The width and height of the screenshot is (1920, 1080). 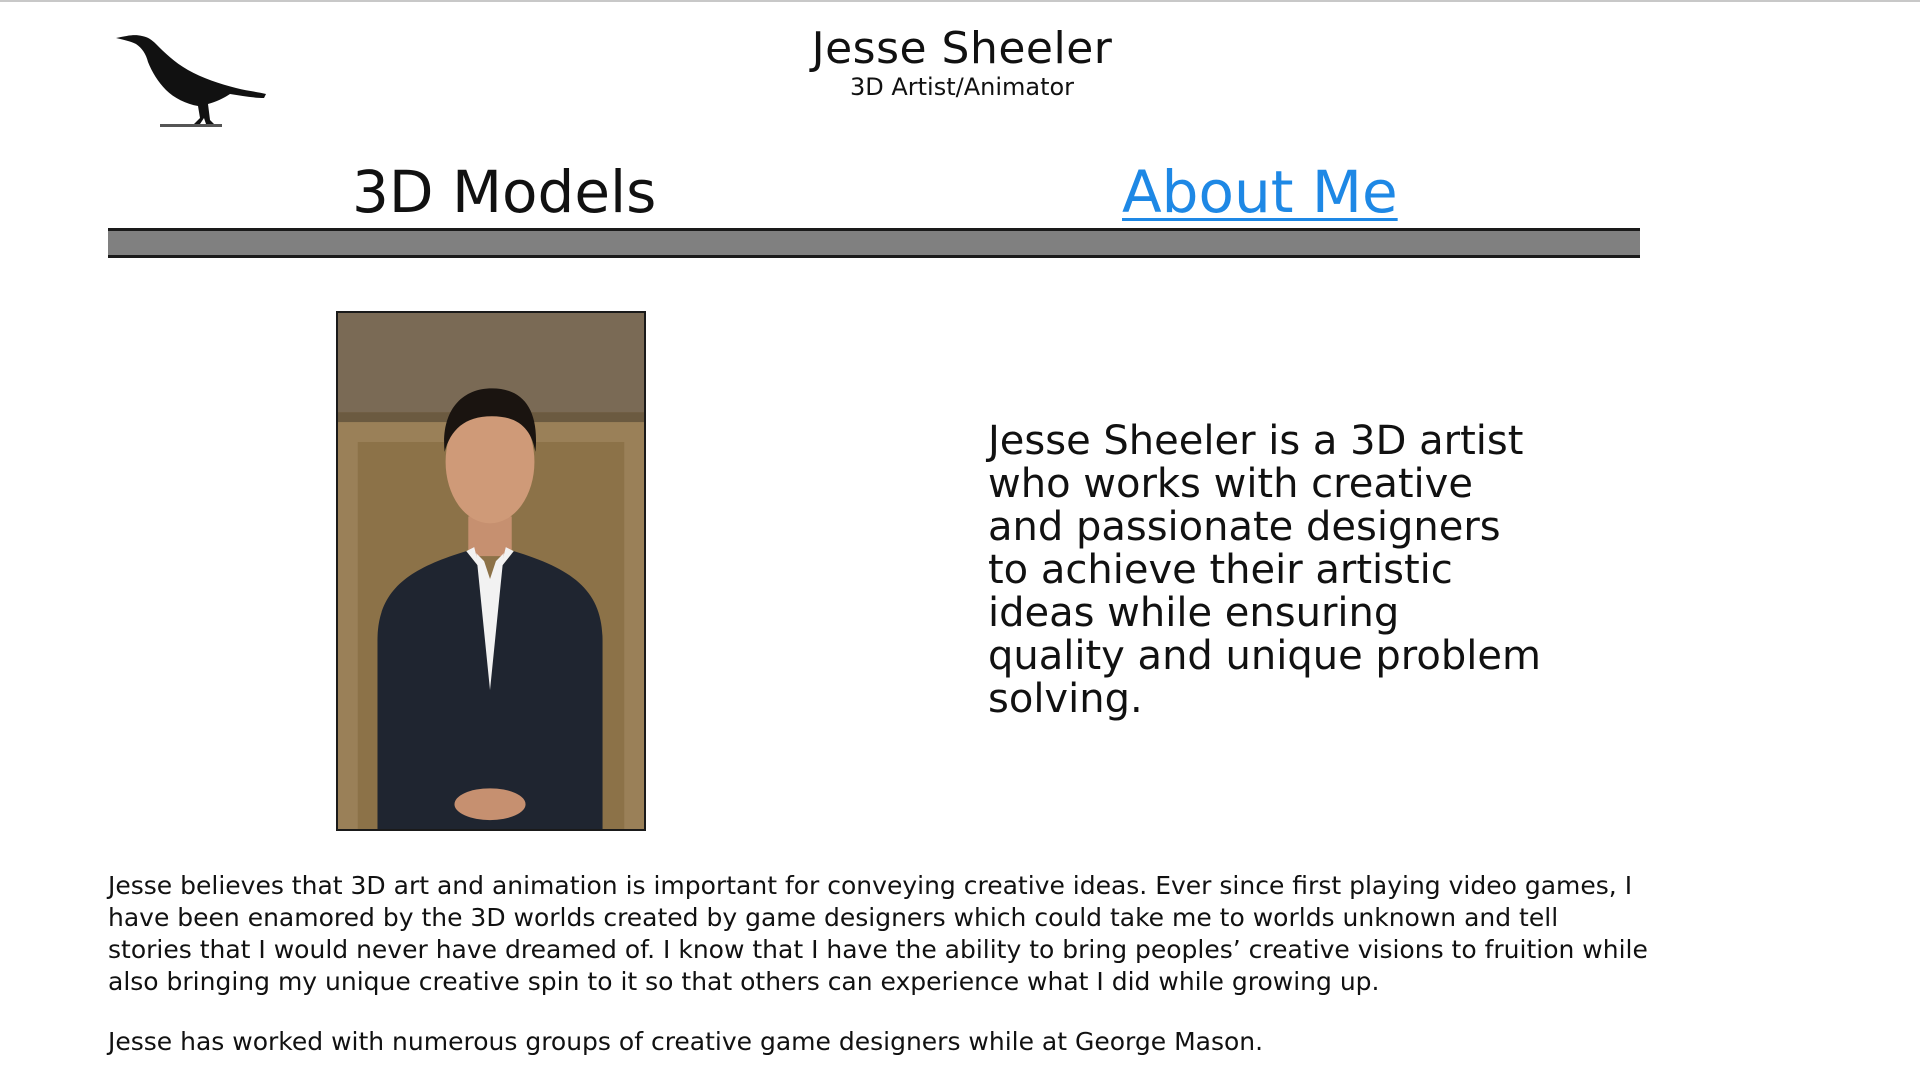 I want to click on site-title: Jesse Sheeler, so click(x=962, y=48).